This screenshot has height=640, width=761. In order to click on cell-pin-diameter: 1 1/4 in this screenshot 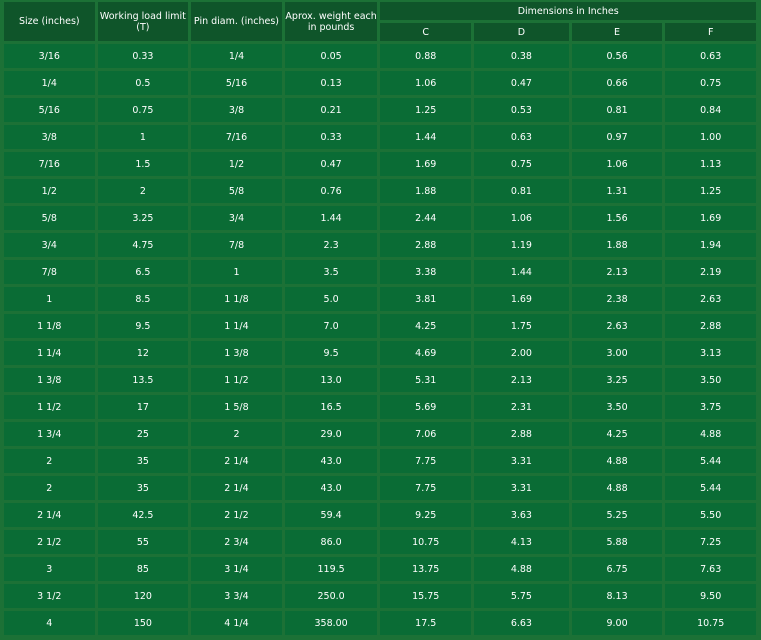, I will do `click(236, 326)`.